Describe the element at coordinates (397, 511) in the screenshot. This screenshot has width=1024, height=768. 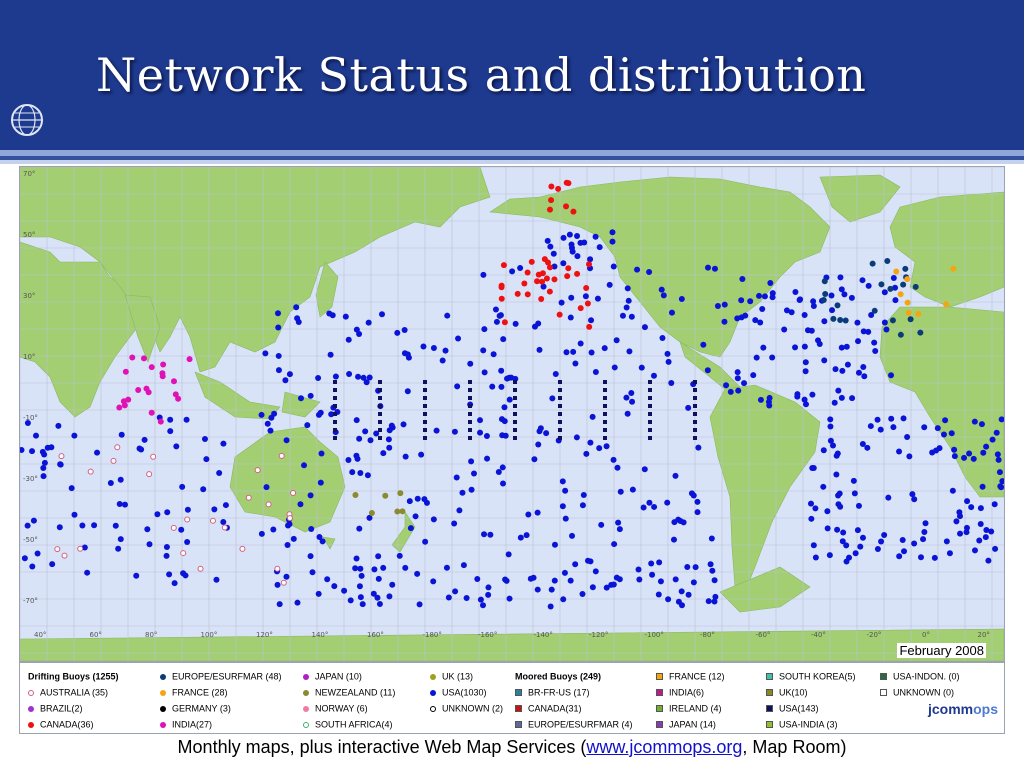
I see `newzealand-drifting-buoy` at that location.